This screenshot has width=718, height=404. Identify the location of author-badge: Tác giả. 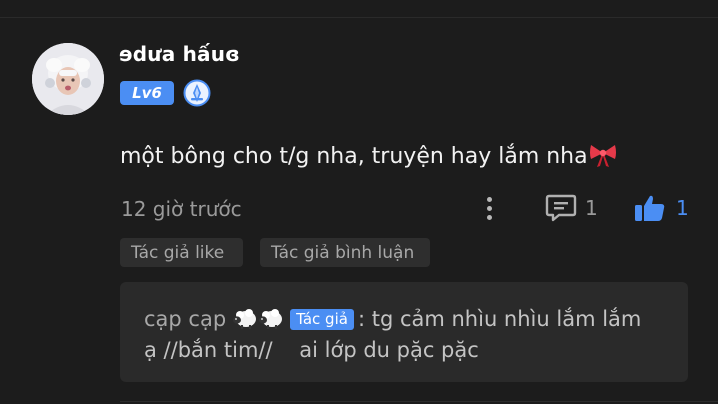
(322, 319).